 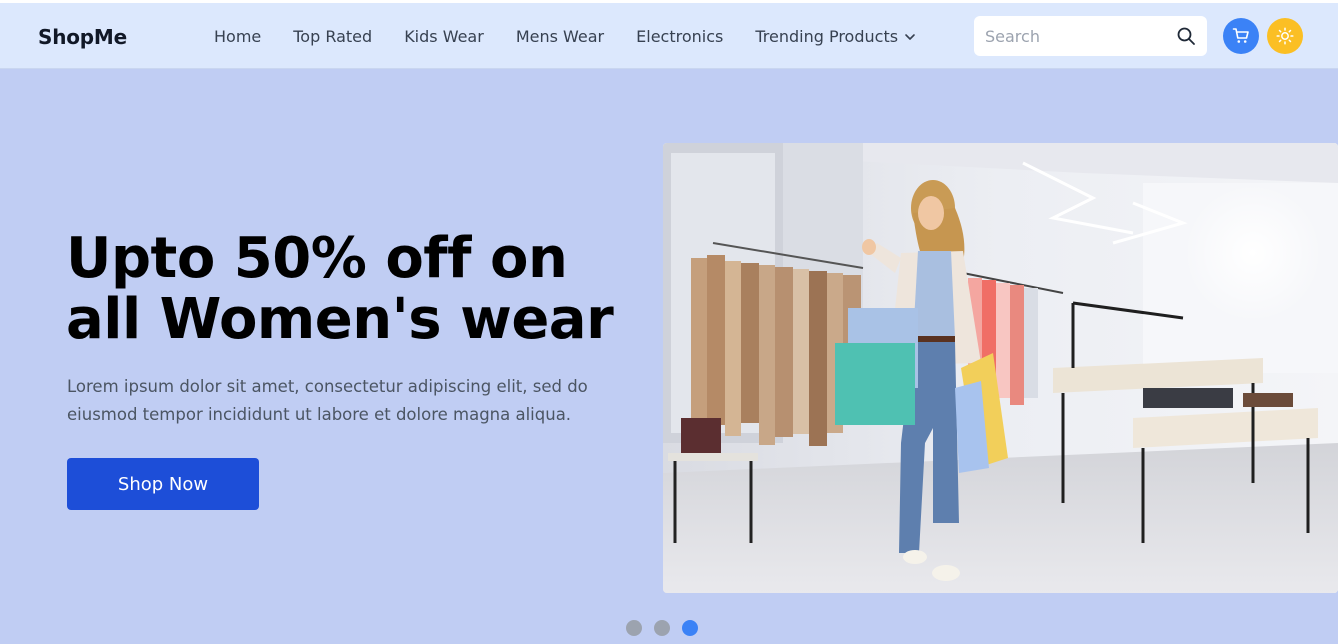 I want to click on chevron-down-icon, so click(x=910, y=36).